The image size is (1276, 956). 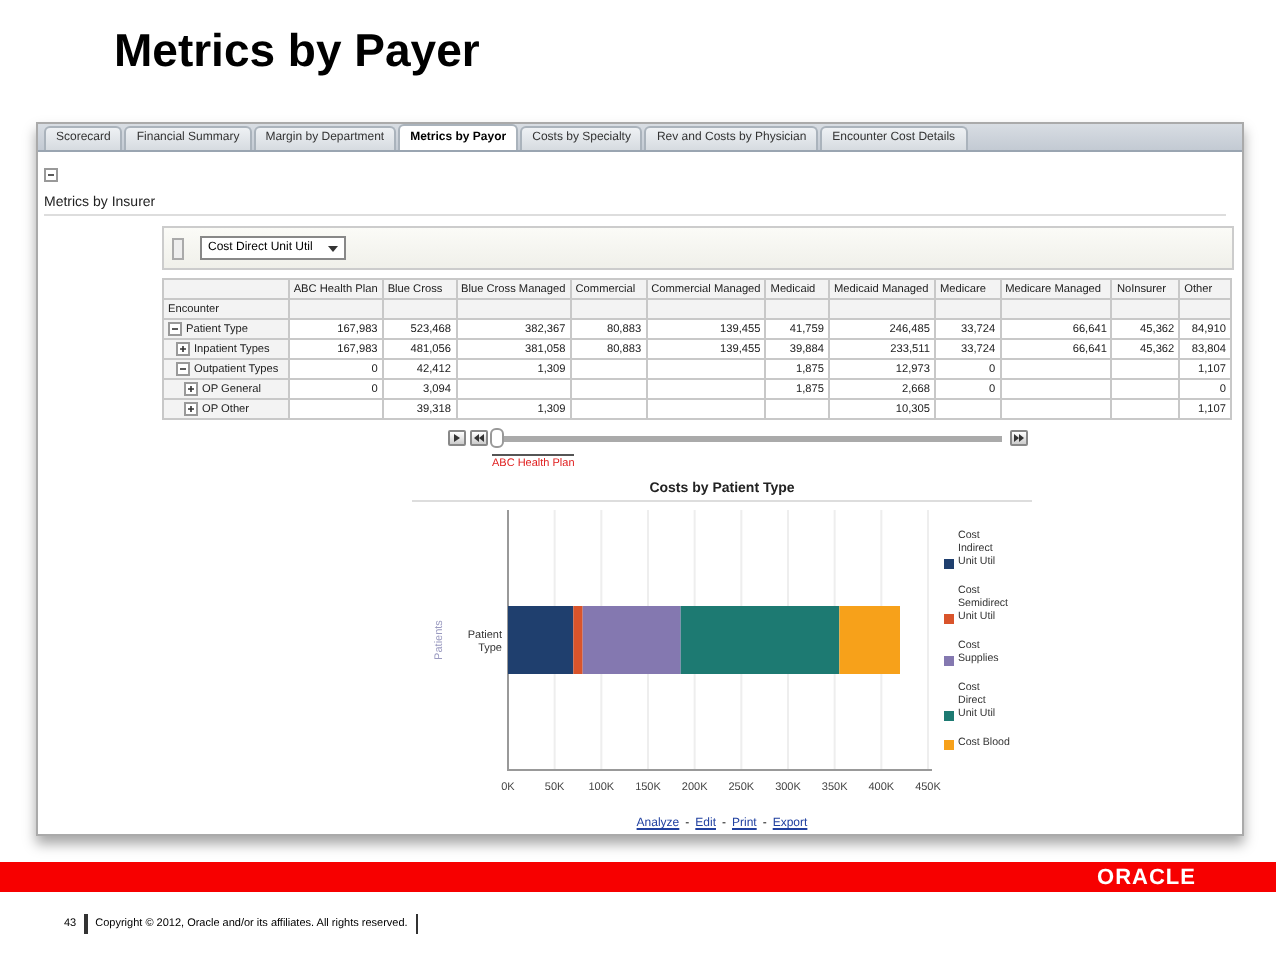 I want to click on rewind-button, so click(x=479, y=438).